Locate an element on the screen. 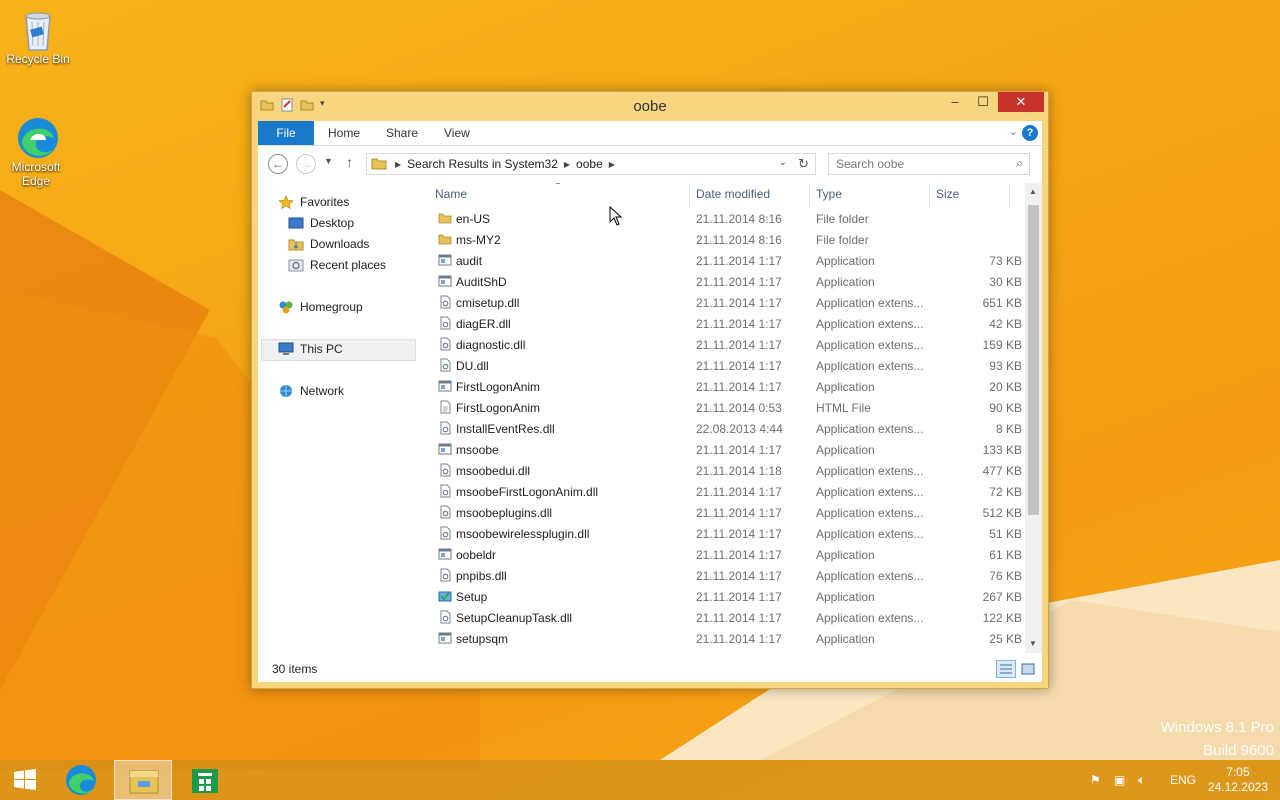 The height and width of the screenshot is (800, 1280). vertical-scrollbar: ▲ ▼ is located at coordinates (1033, 418).